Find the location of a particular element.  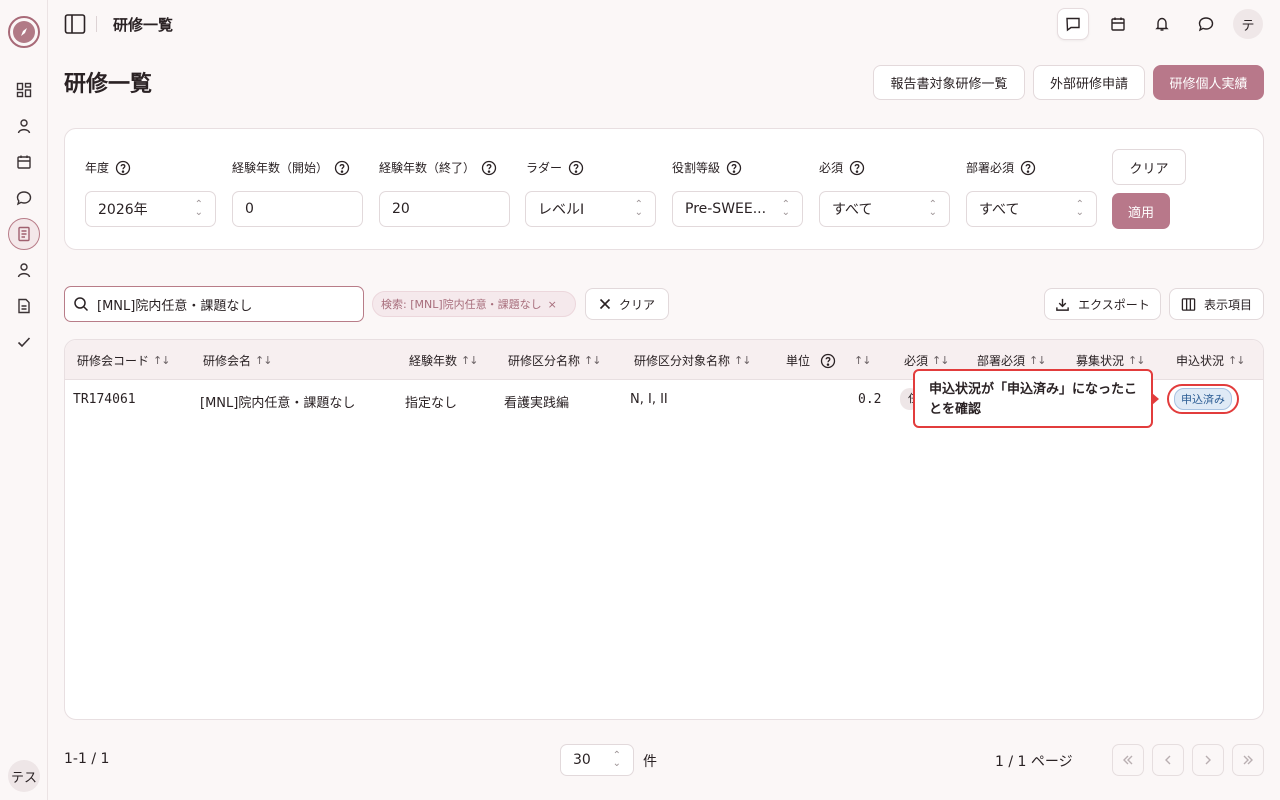

page-size-unit: 件 is located at coordinates (650, 762).